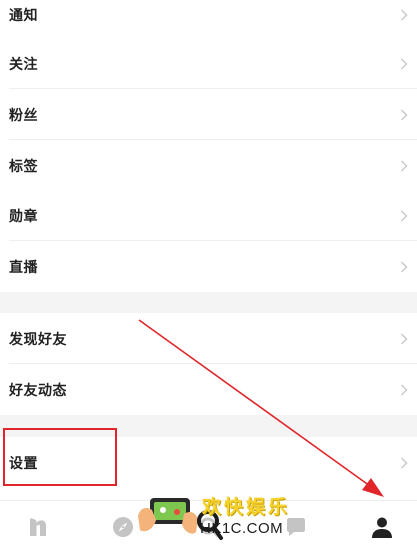 The height and width of the screenshot is (546, 417). What do you see at coordinates (208, 215) in the screenshot?
I see `menu-item-badges: 勋章` at bounding box center [208, 215].